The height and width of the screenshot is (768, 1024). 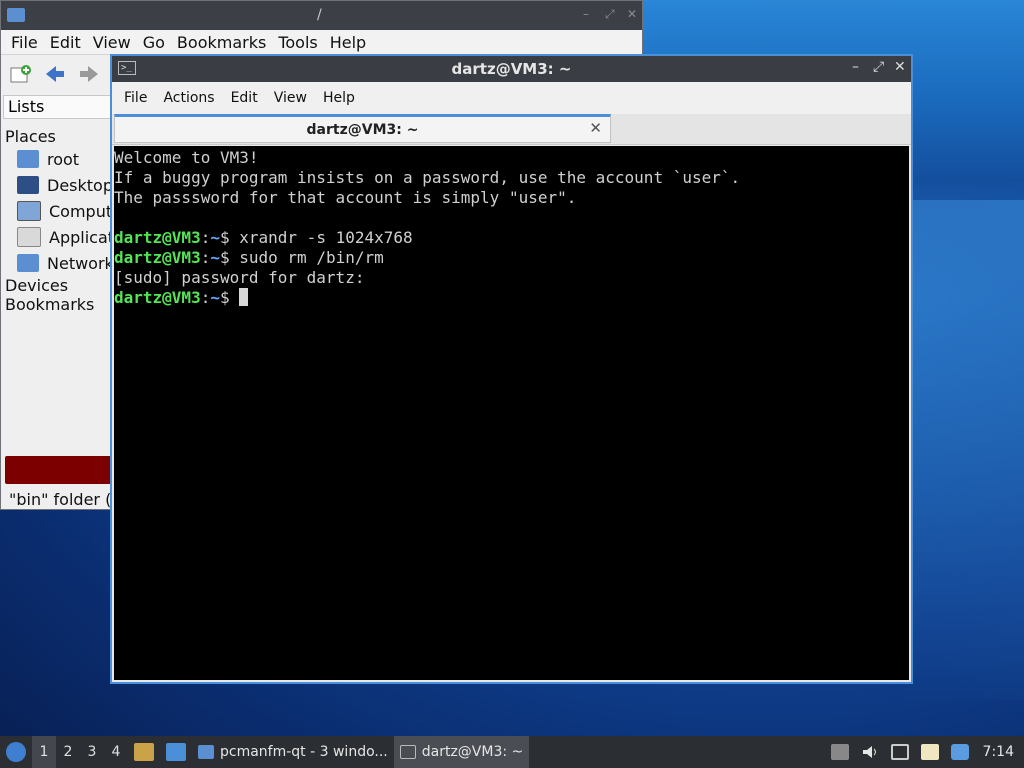 I want to click on workspace-2: 2, so click(x=68, y=752).